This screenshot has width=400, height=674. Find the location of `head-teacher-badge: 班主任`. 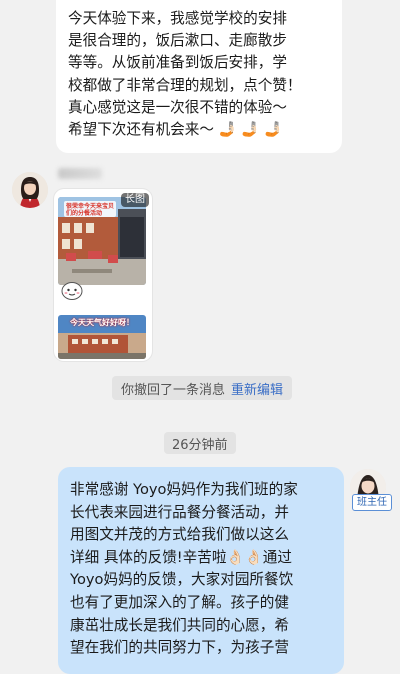

head-teacher-badge: 班主任 is located at coordinates (372, 502).